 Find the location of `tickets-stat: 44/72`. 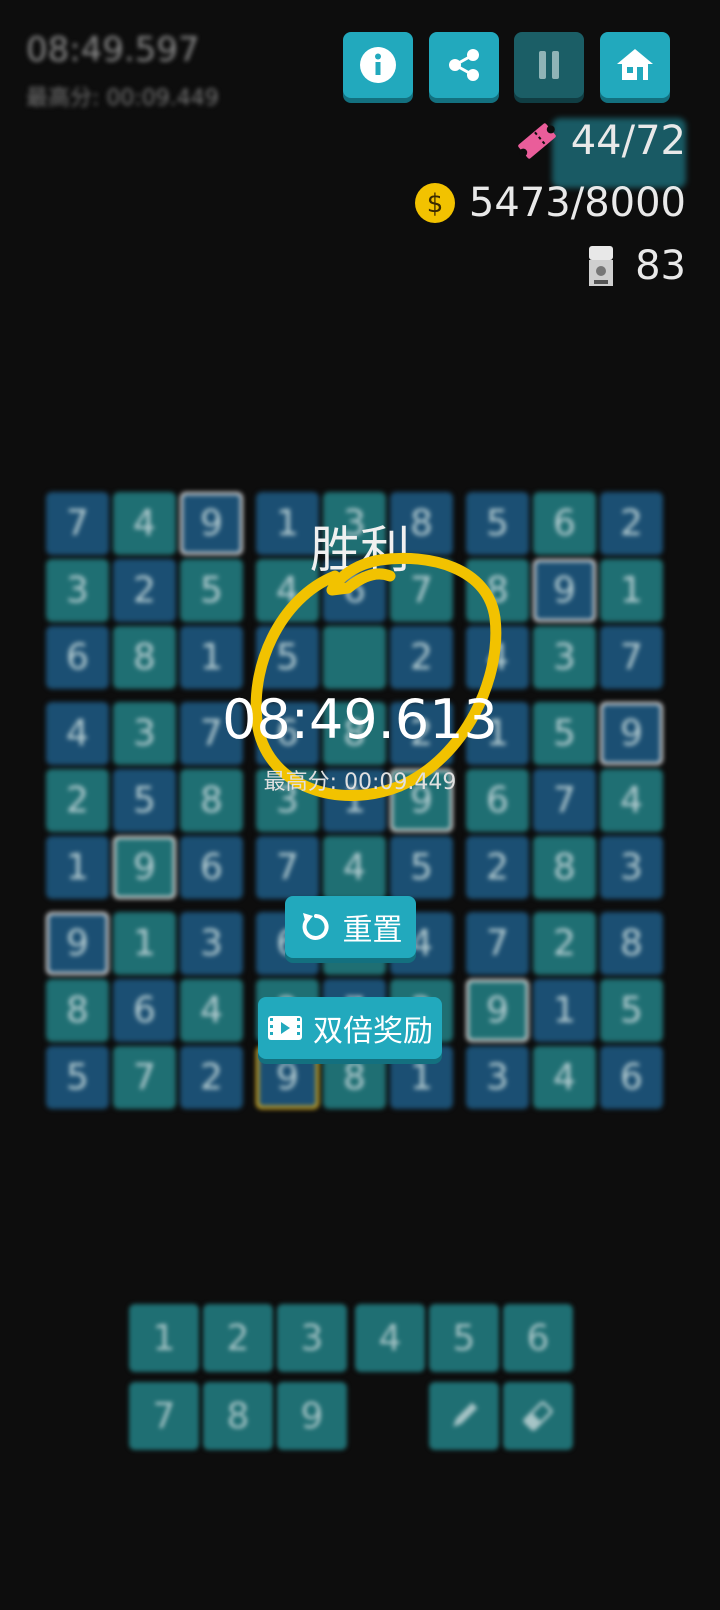

tickets-stat: 44/72 is located at coordinates (600, 141).